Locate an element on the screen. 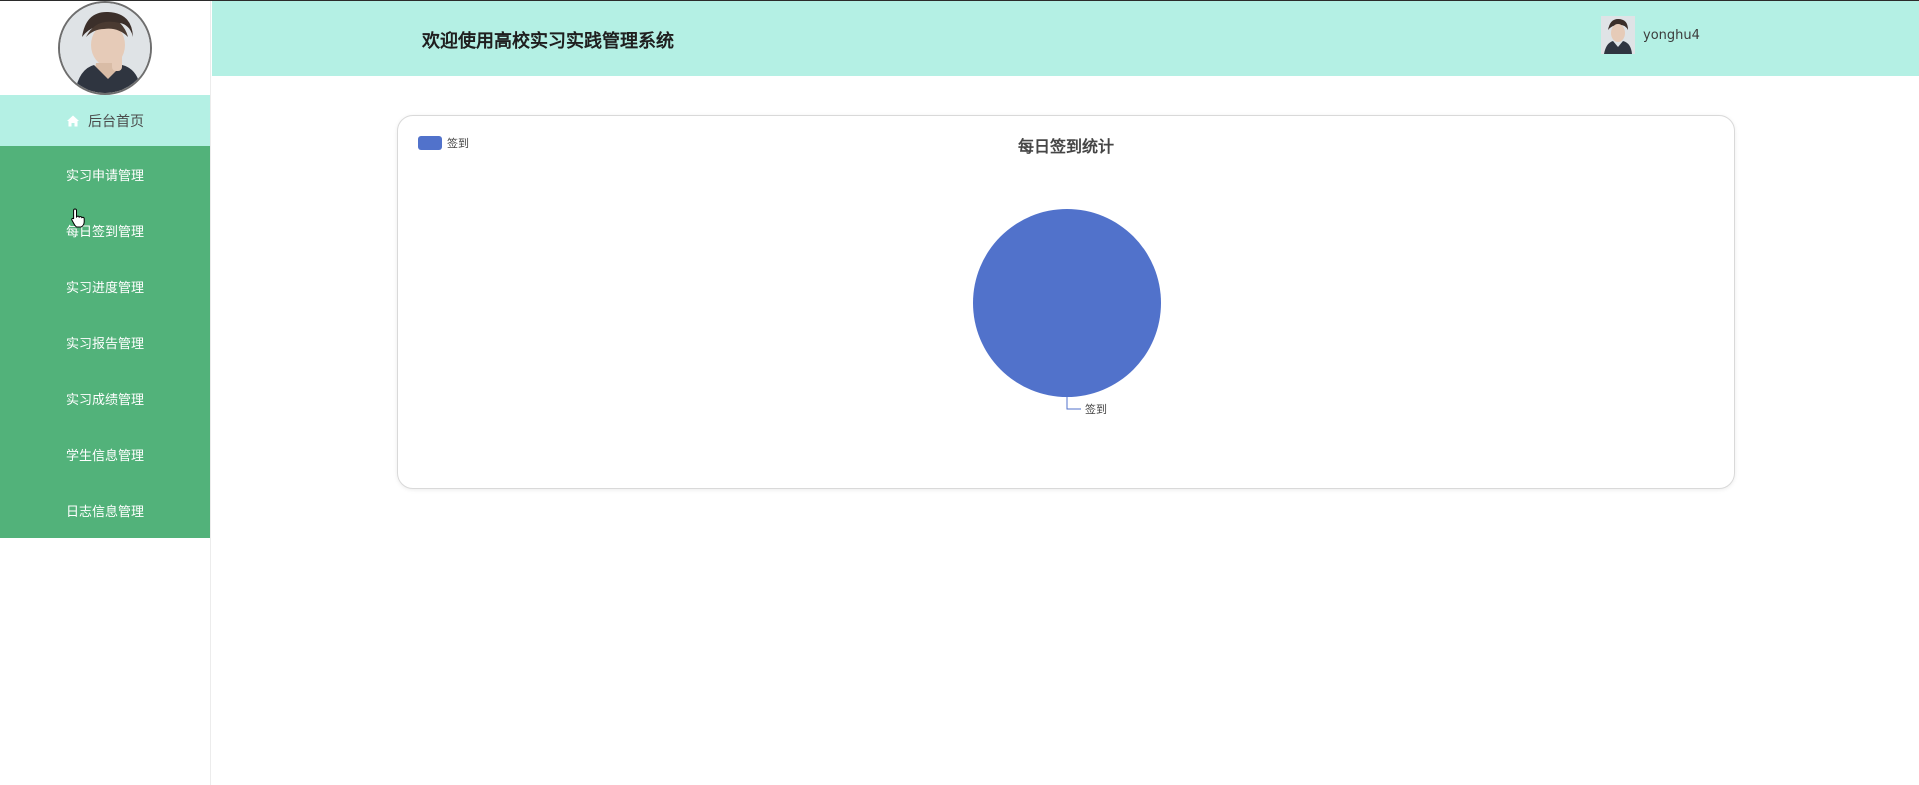 This screenshot has width=1919, height=785. sidebar-item-internship-application: 实习申请管理 is located at coordinates (105, 174).